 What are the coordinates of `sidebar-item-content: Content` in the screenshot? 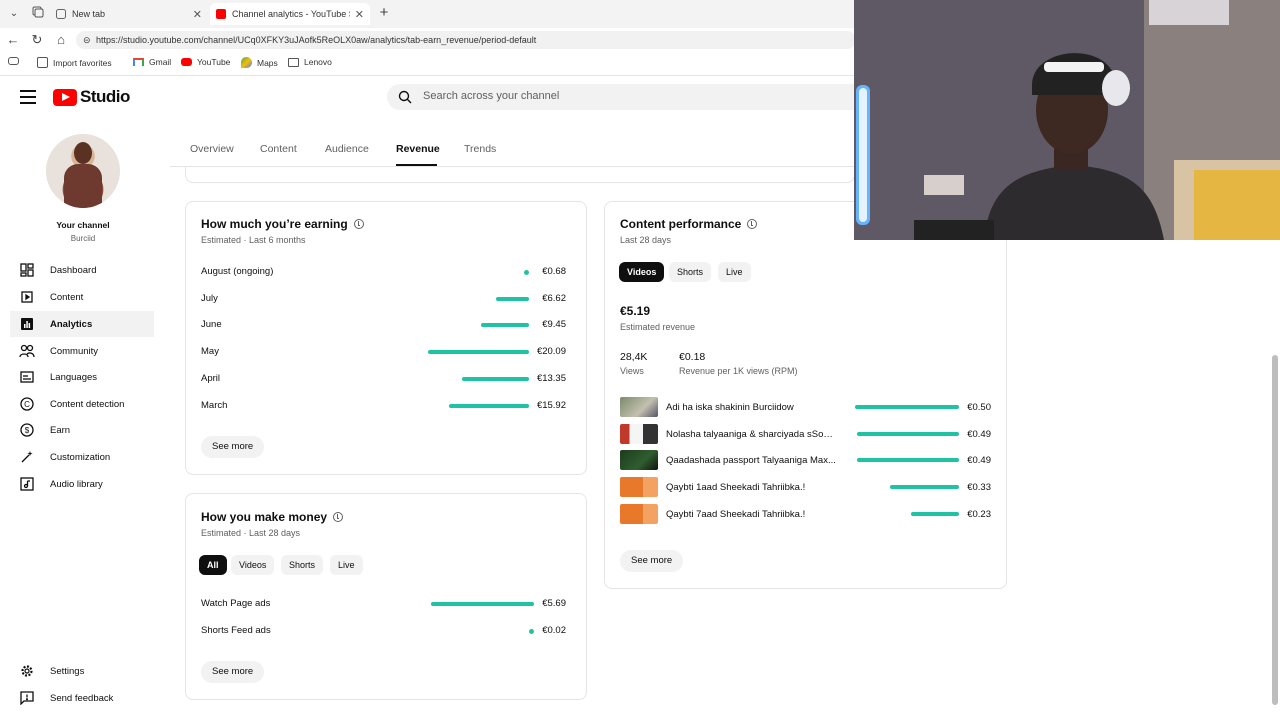 It's located at (82, 297).